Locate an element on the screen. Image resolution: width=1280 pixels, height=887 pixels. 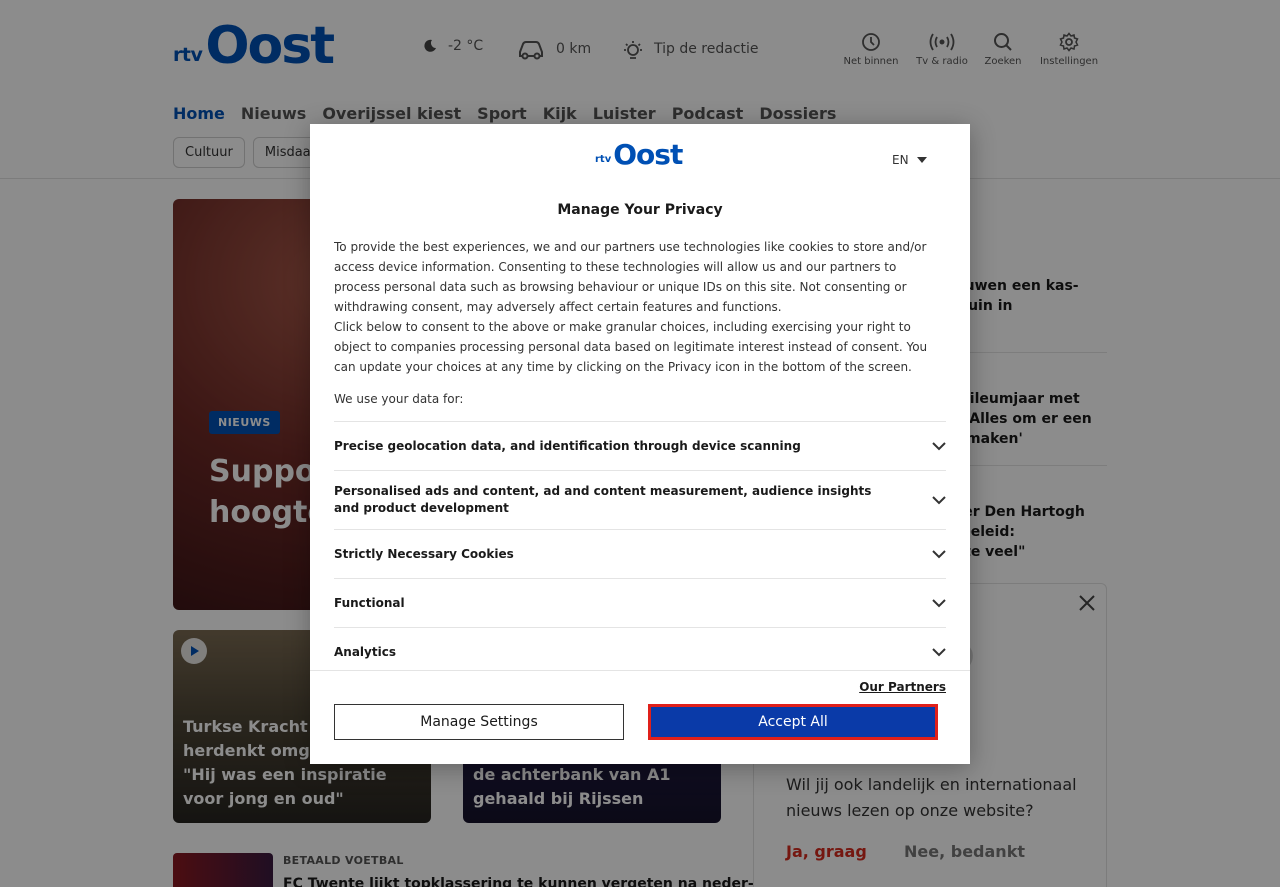
language-value: EN is located at coordinates (900, 160).